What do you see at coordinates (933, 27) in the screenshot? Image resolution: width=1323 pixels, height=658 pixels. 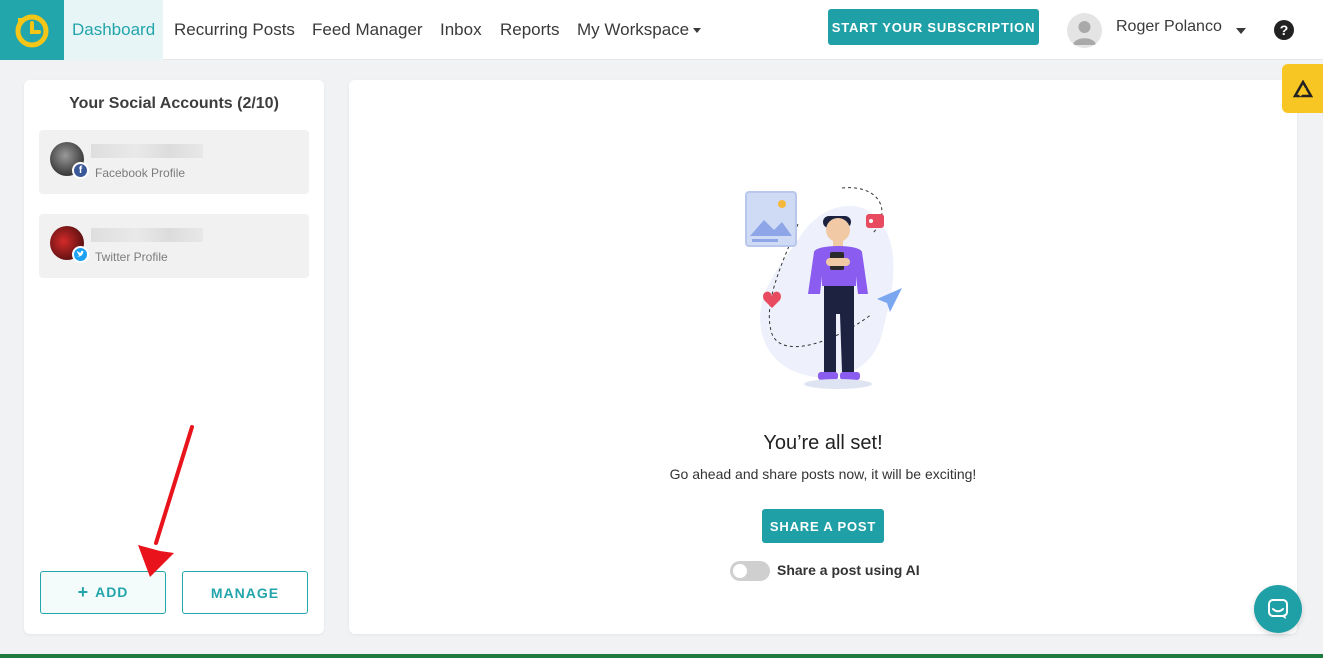 I see `start-subscription-button: START YOUR SUBSCRIPTION` at bounding box center [933, 27].